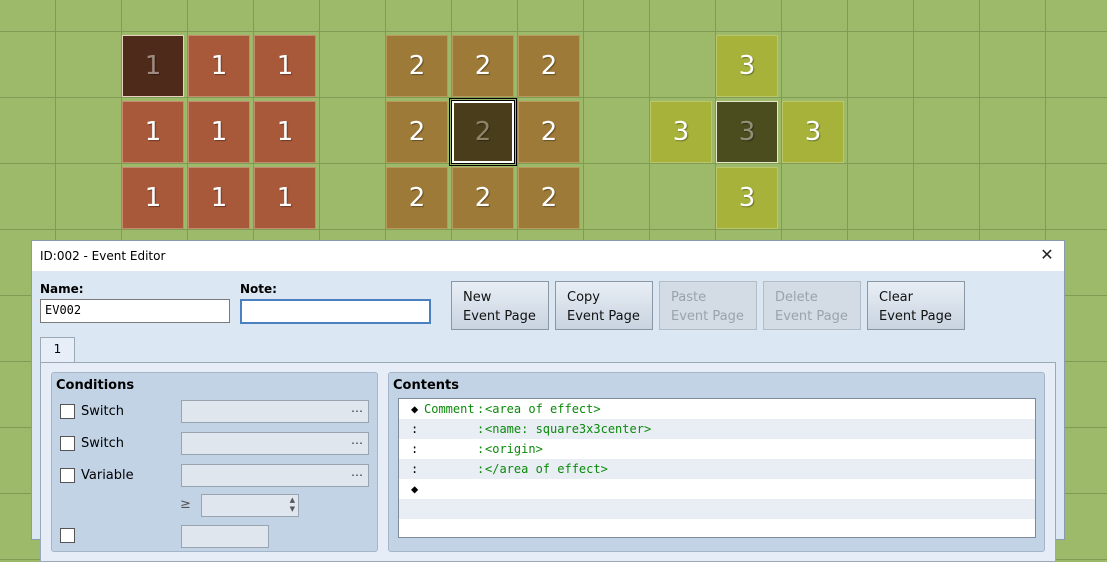  What do you see at coordinates (135, 311) in the screenshot?
I see `name-input: EV002` at bounding box center [135, 311].